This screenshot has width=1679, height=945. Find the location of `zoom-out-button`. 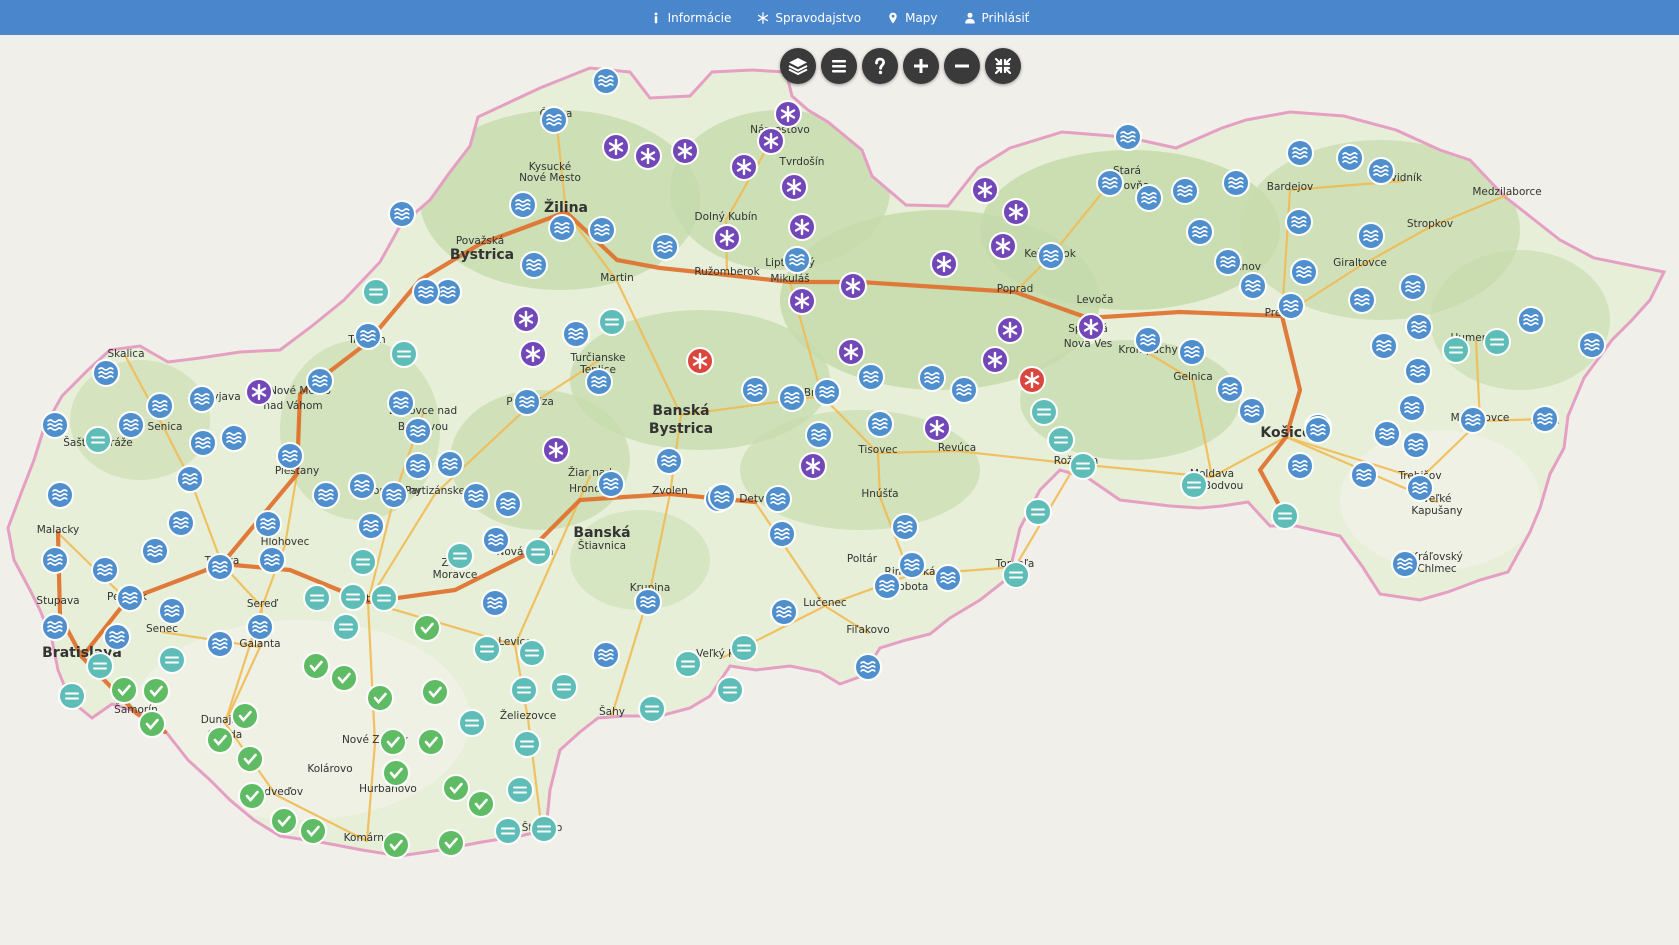

zoom-out-button is located at coordinates (962, 66).